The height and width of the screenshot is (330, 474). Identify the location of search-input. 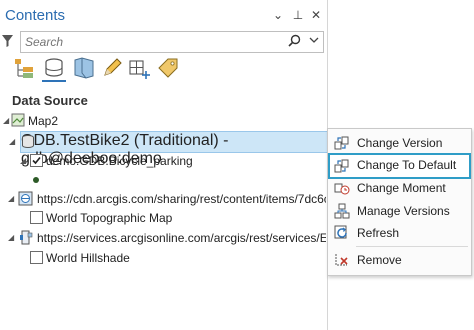
(150, 41).